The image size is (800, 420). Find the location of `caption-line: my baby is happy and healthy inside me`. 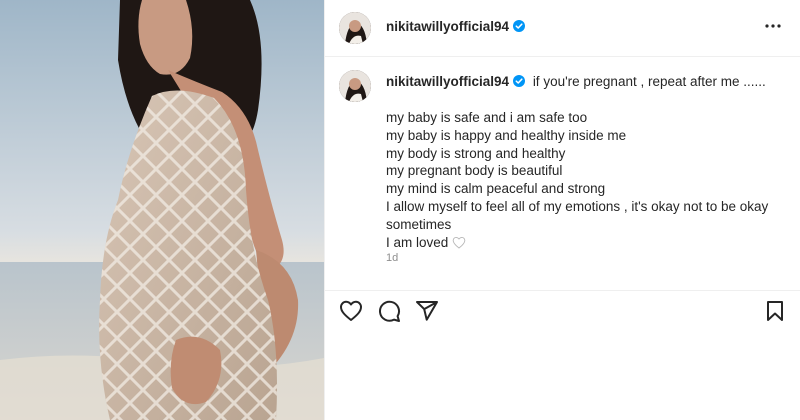

caption-line: my baby is happy and healthy inside me is located at coordinates (506, 135).